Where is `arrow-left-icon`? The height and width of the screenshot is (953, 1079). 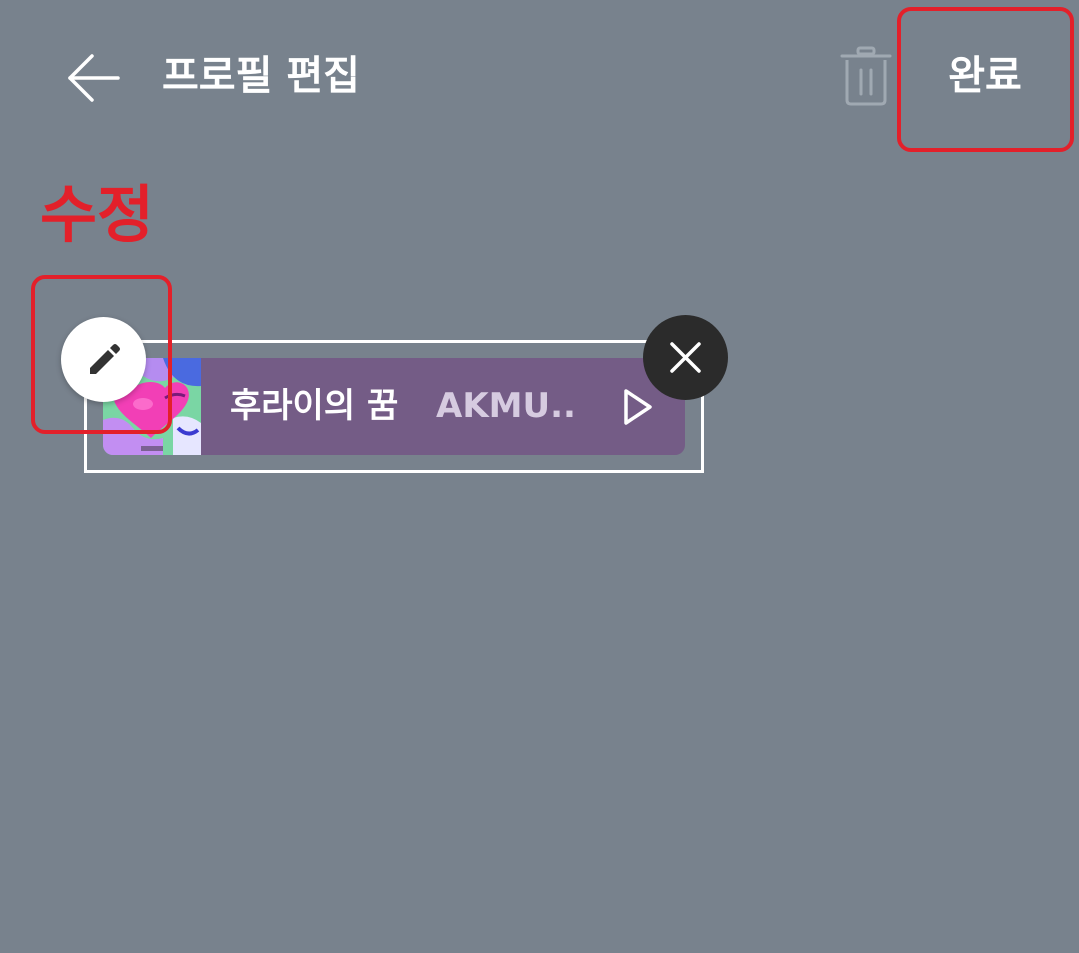 arrow-left-icon is located at coordinates (94, 78).